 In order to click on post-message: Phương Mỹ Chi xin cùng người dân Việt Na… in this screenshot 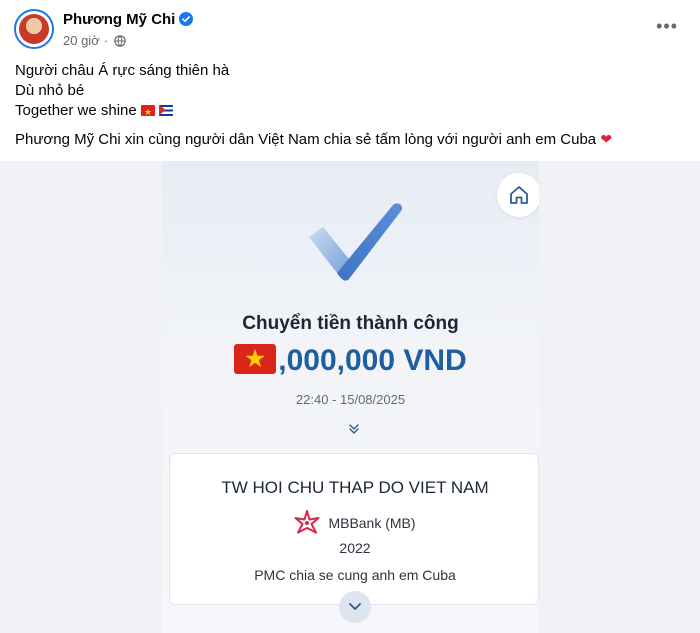, I will do `click(306, 139)`.